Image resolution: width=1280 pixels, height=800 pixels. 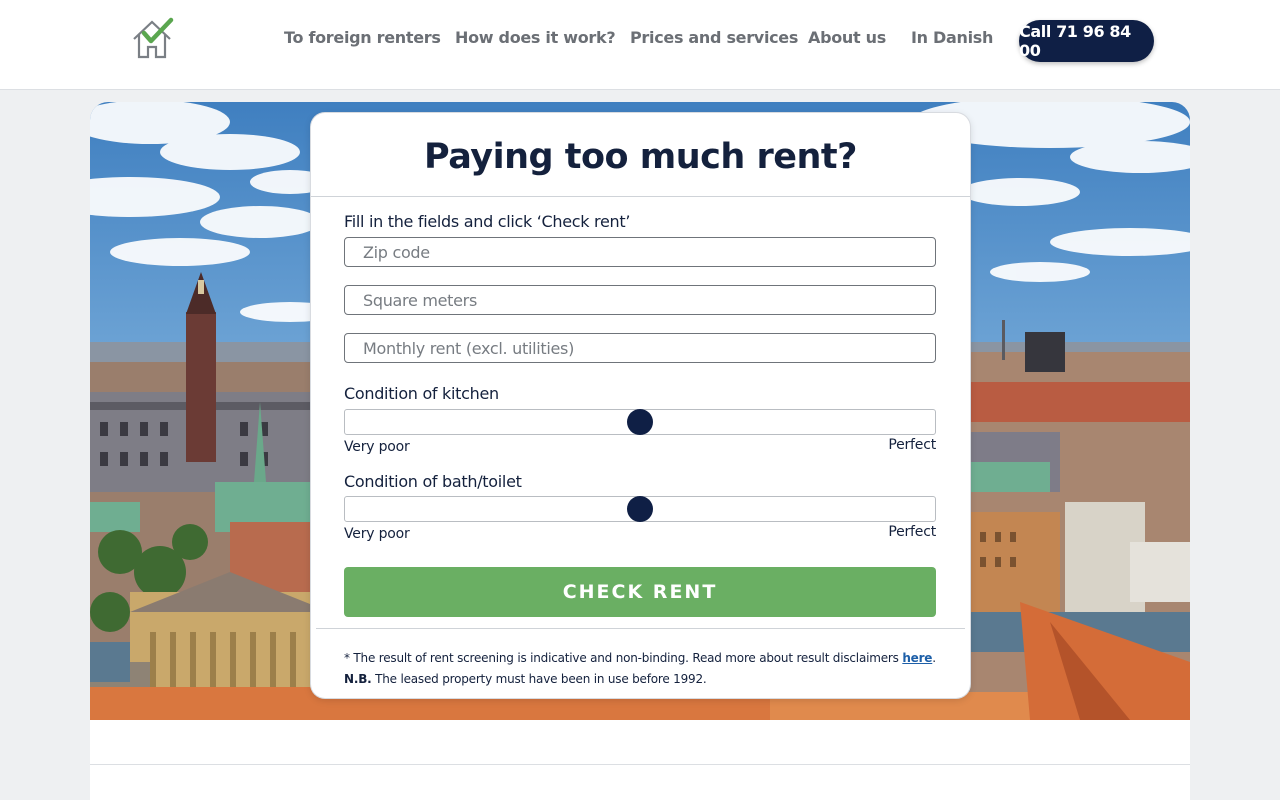 What do you see at coordinates (917, 658) in the screenshot?
I see `disclaimer-link: here` at bounding box center [917, 658].